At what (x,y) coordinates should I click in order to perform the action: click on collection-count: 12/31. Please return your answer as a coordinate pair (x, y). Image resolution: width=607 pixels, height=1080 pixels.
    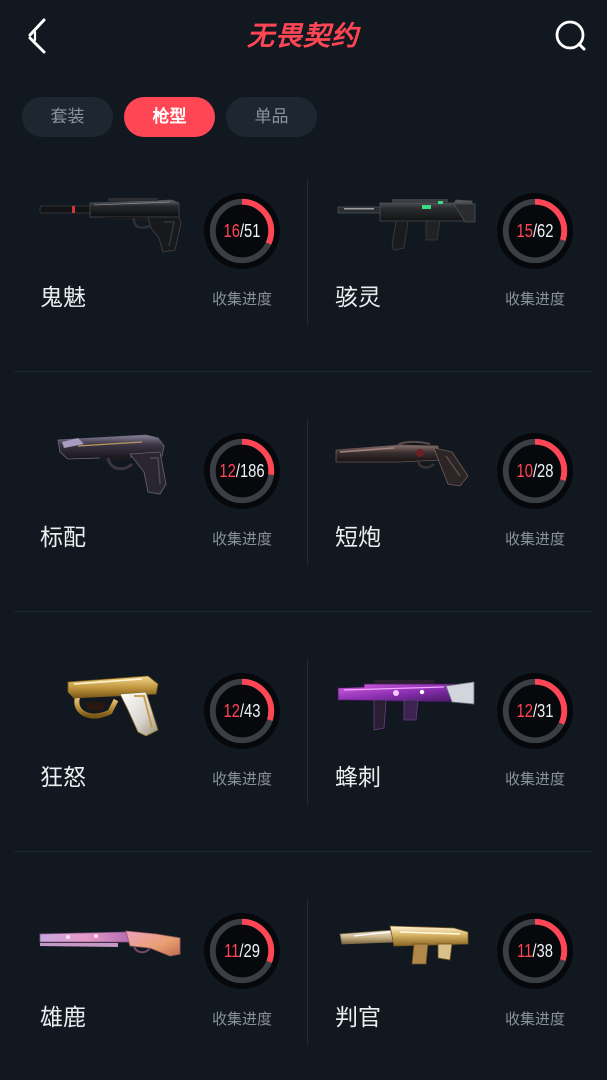
    Looking at the image, I should click on (535, 711).